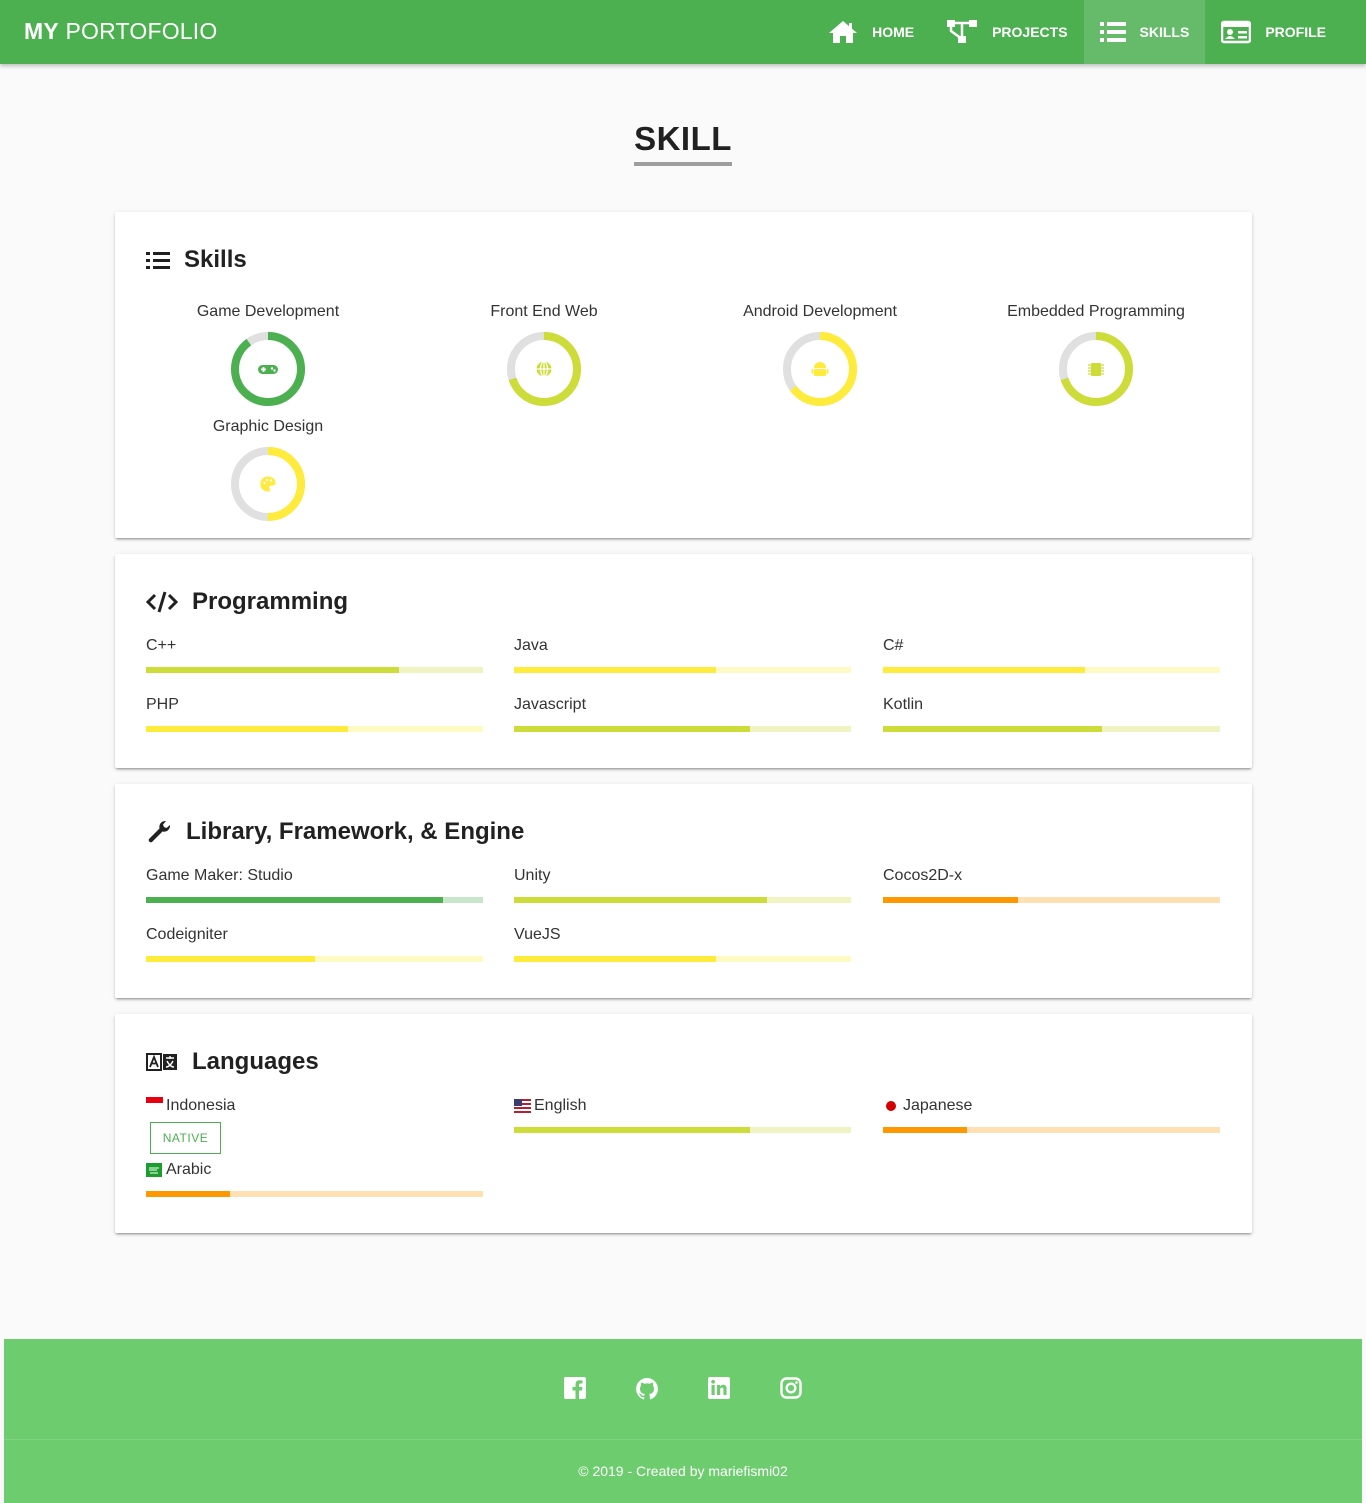  I want to click on code-icon, so click(162, 602).